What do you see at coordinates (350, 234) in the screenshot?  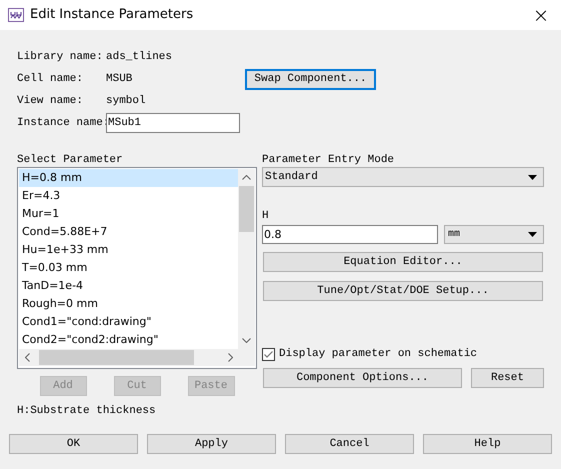 I see `parameter-value-field: 0.8` at bounding box center [350, 234].